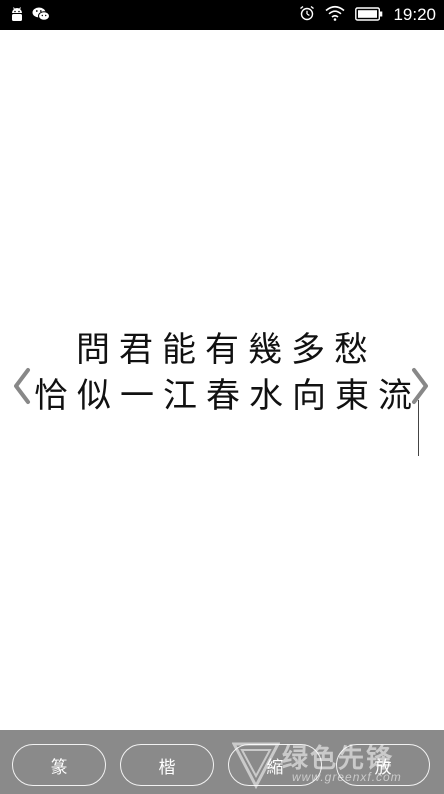  Describe the element at coordinates (222, 762) in the screenshot. I see `bottom-toolbar: 篆 楷 縮 放 绿色先锋 www.greenxf.com` at that location.